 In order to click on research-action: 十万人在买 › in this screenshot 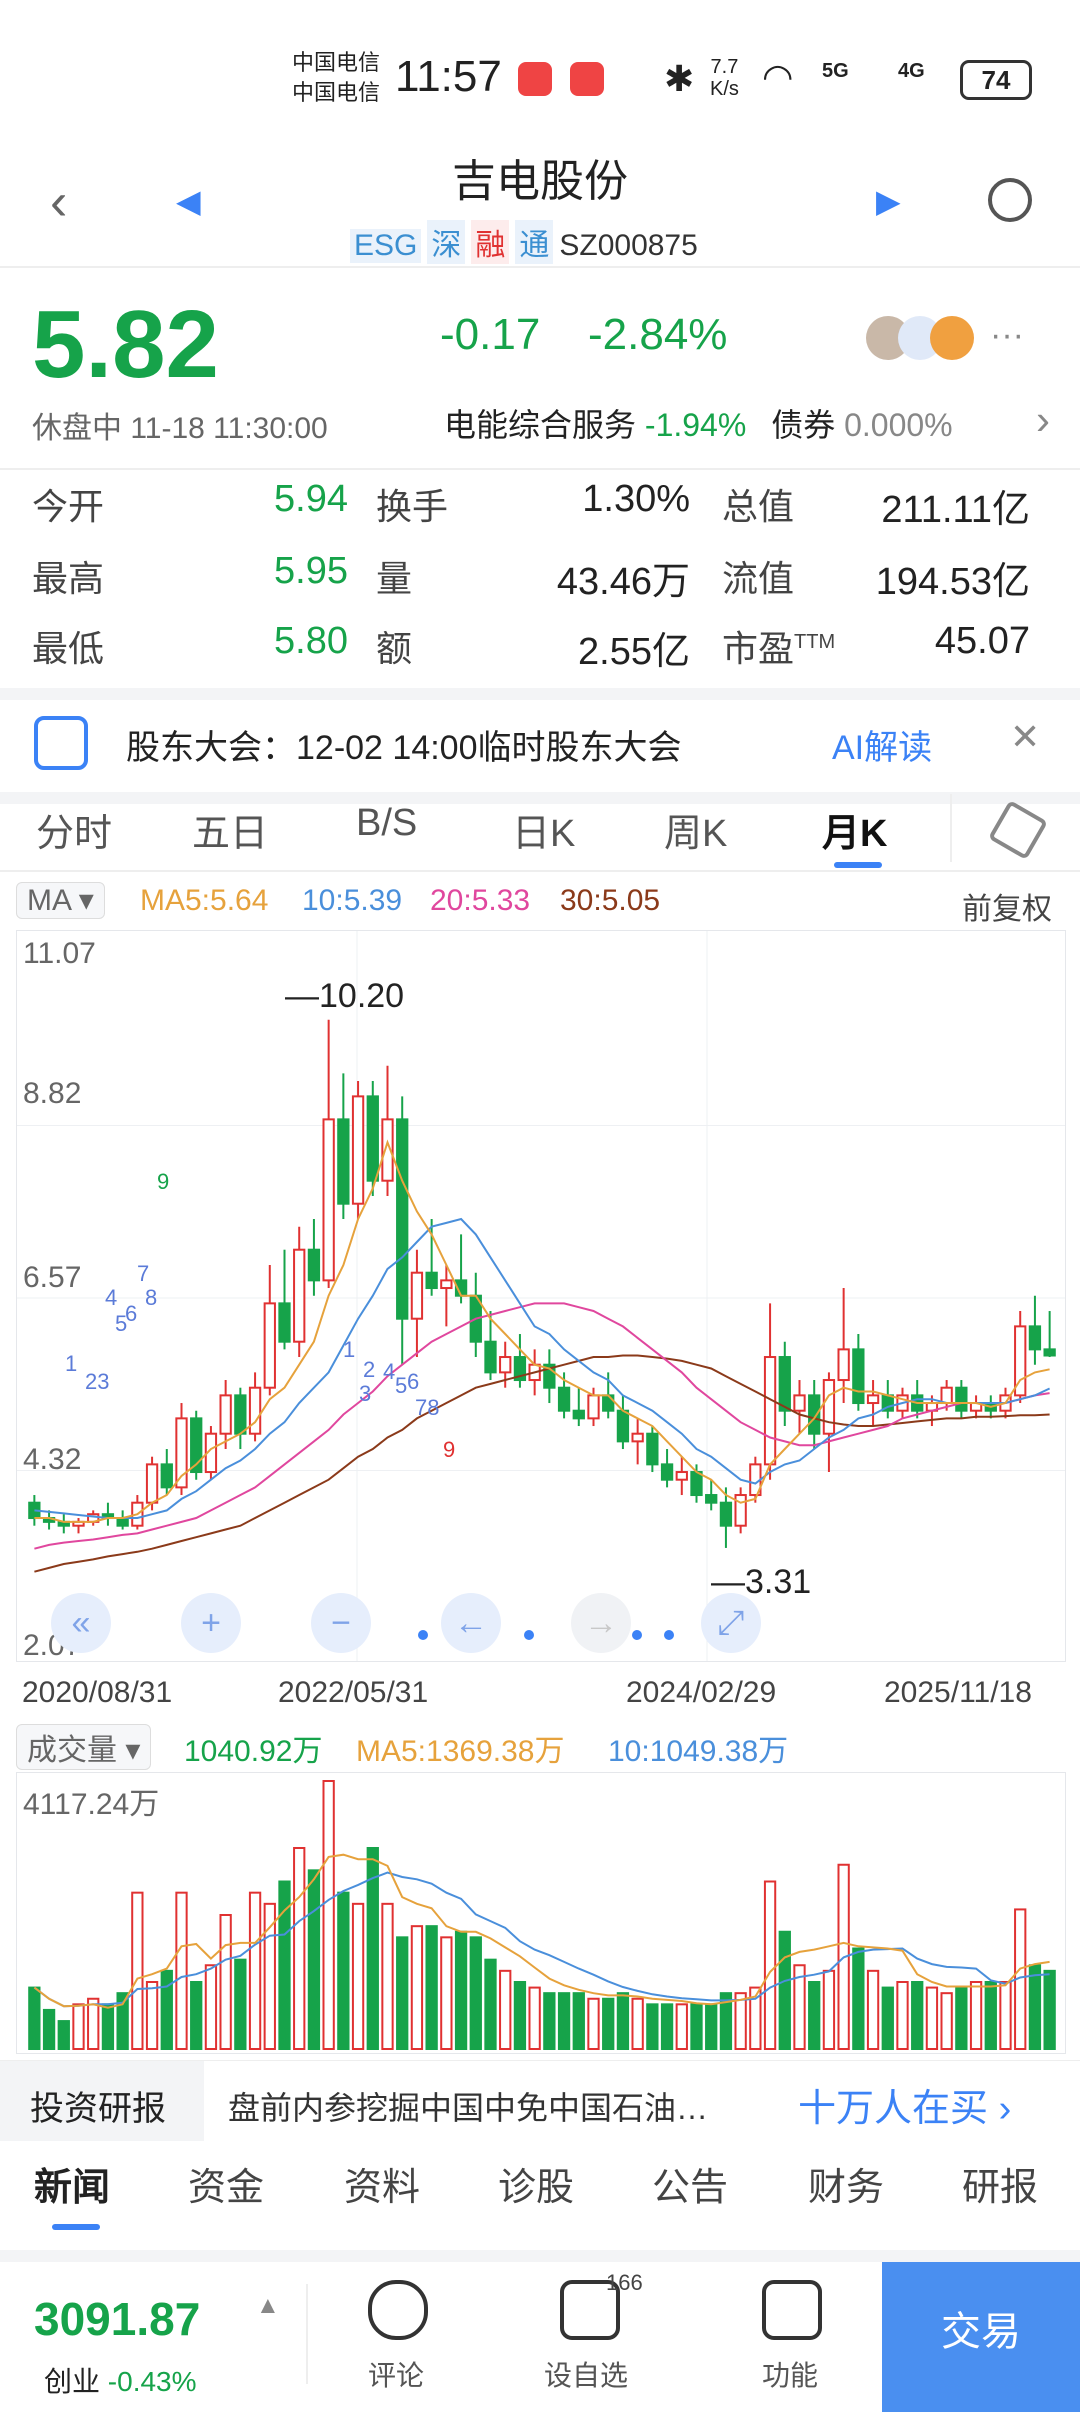, I will do `click(904, 2104)`.